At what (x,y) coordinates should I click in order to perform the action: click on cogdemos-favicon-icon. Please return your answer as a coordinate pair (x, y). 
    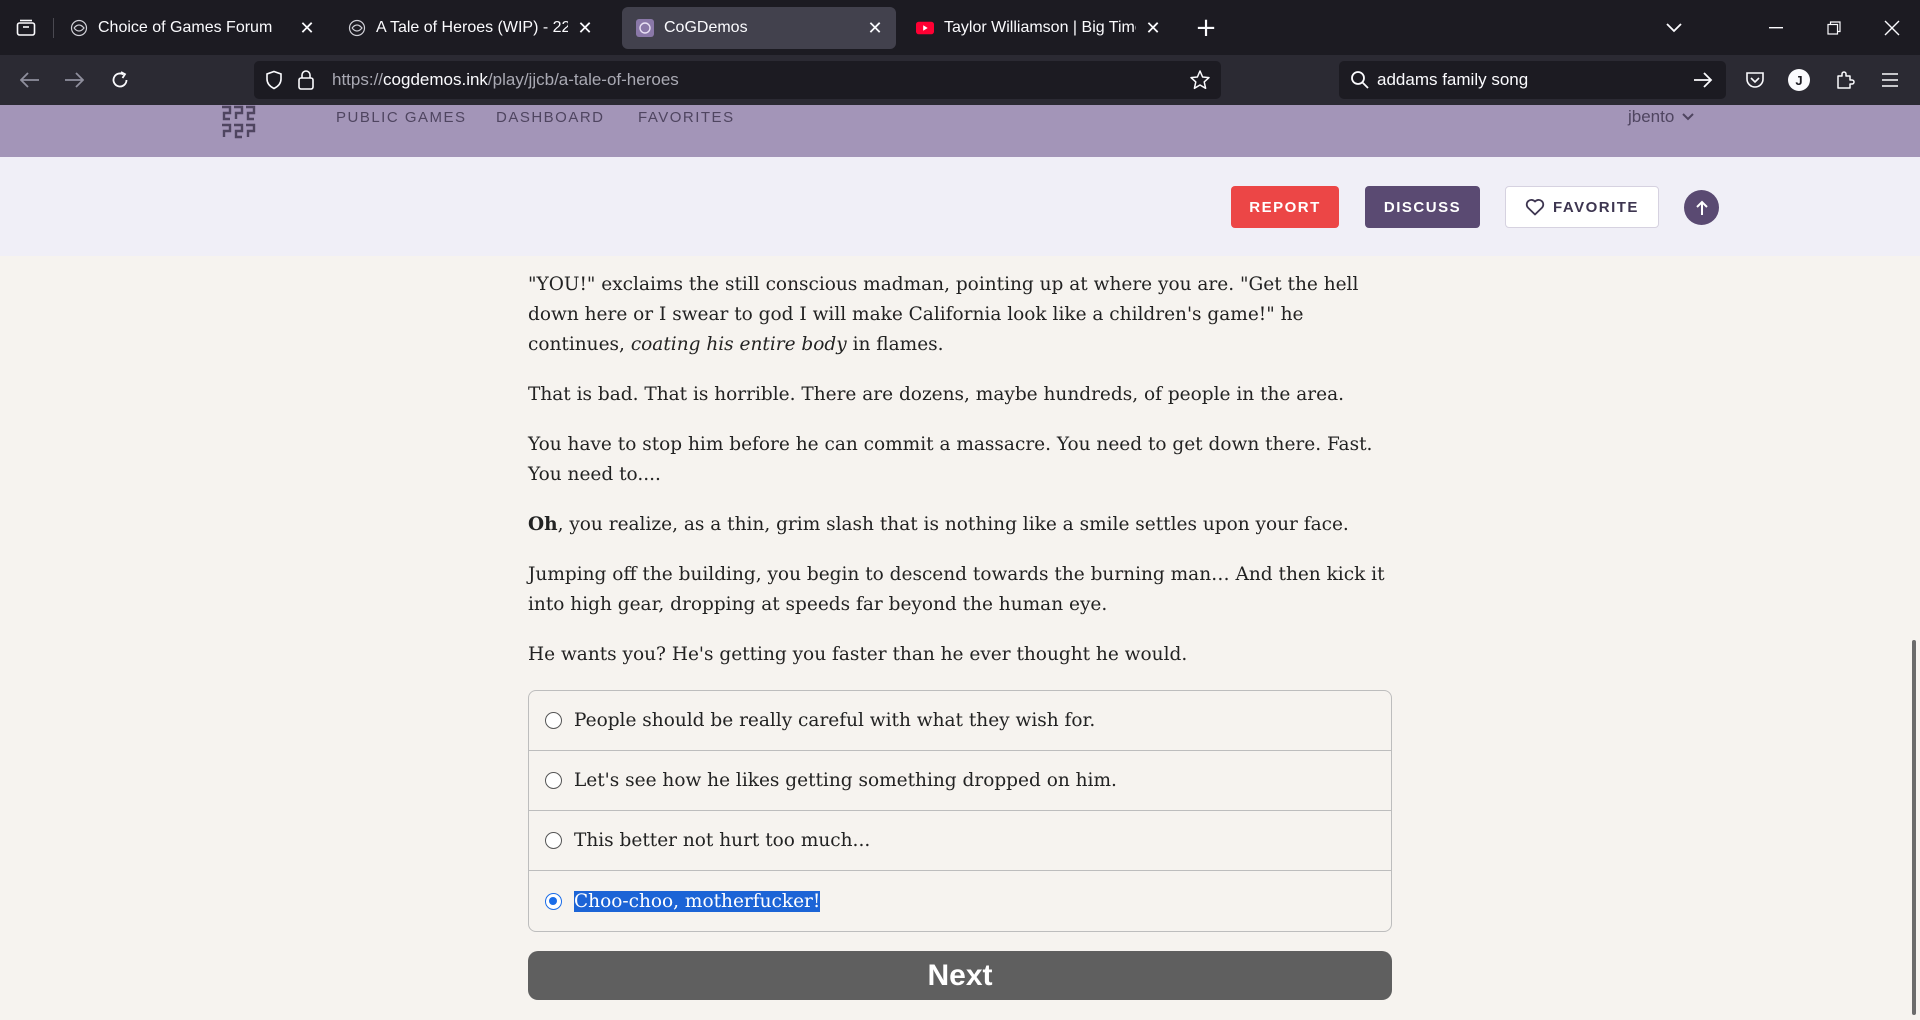
    Looking at the image, I should click on (645, 28).